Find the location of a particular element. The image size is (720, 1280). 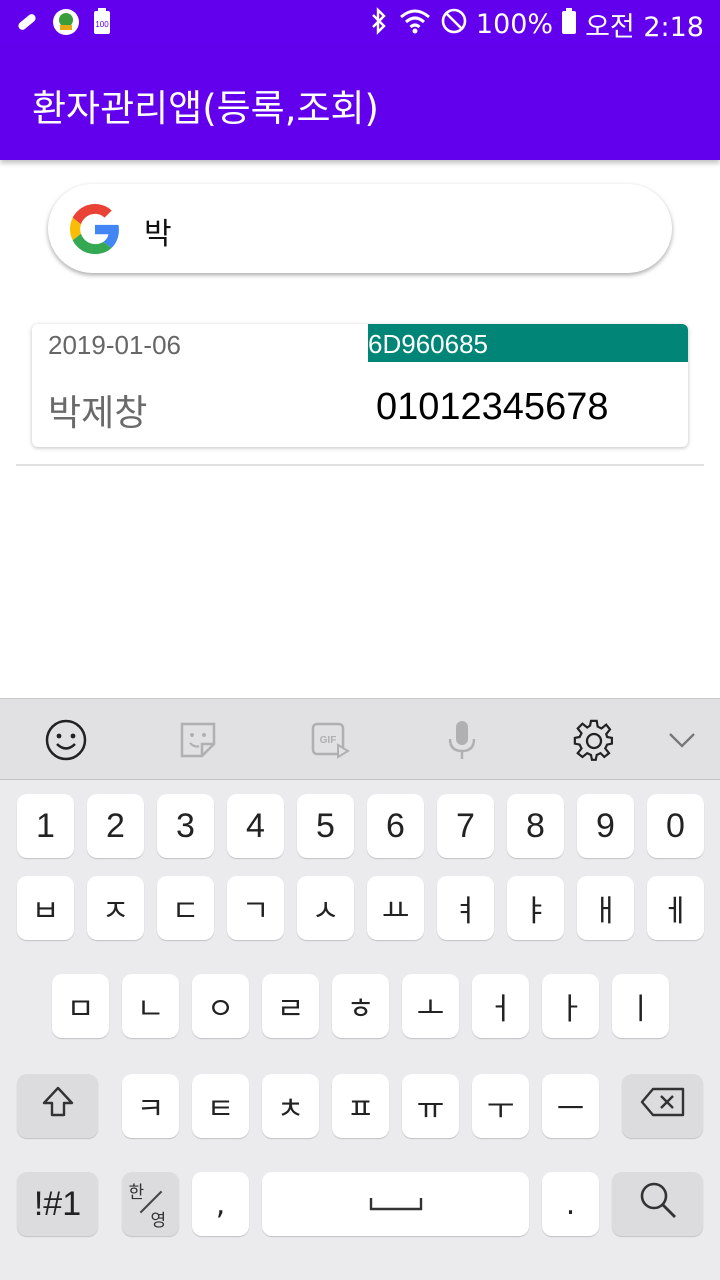

backspace-key is located at coordinates (662, 1106).